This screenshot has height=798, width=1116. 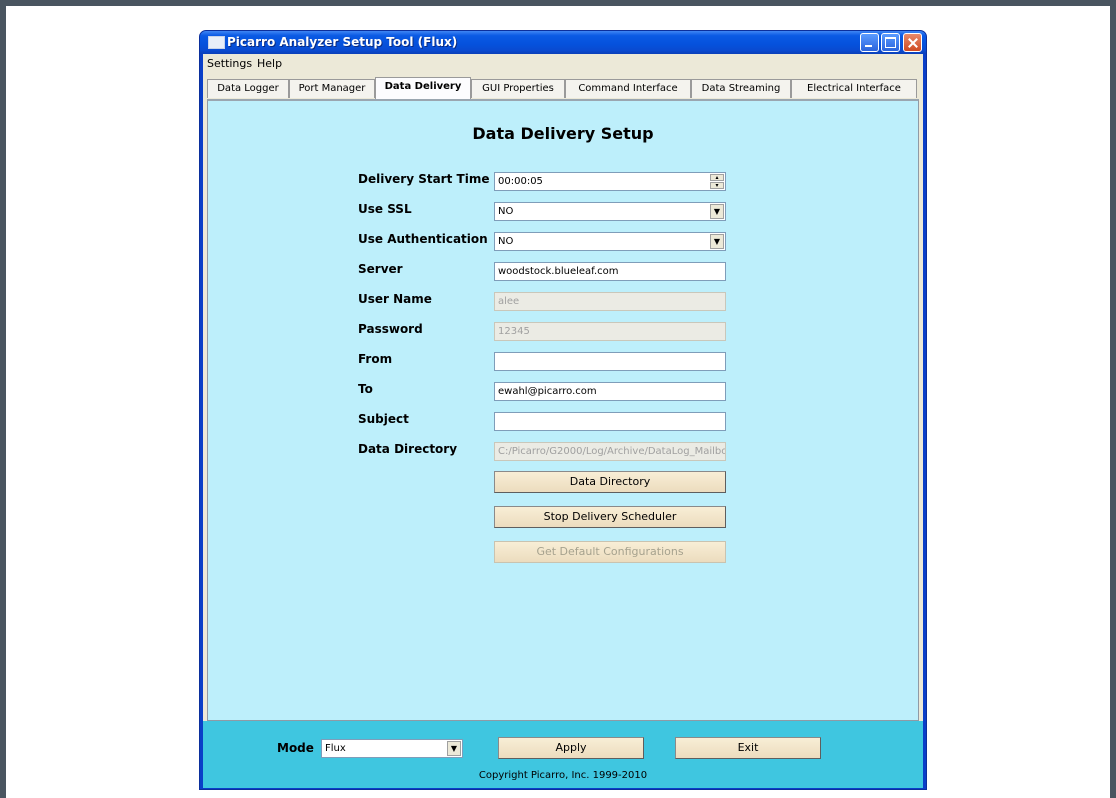 What do you see at coordinates (890, 42) in the screenshot?
I see `maximize-button` at bounding box center [890, 42].